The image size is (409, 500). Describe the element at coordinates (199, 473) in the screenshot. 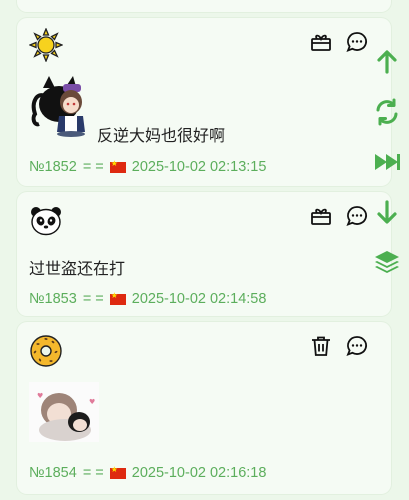

I see `post-timestamp: 2025-10-02 02:16:18` at that location.